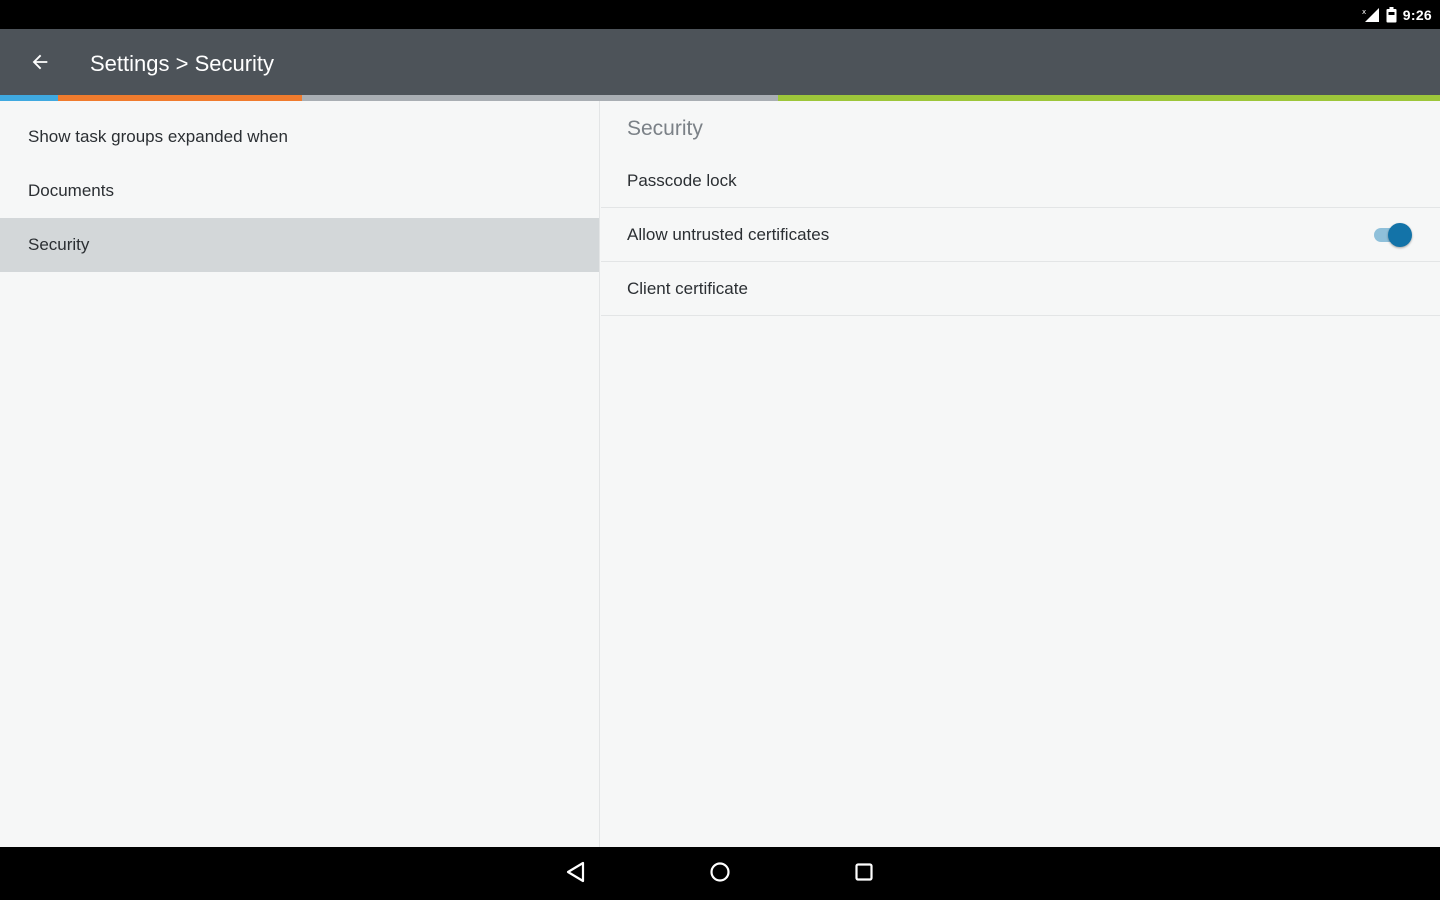 This screenshot has width=1440, height=900. I want to click on client-certificate-row: Client certificate, so click(1020, 289).